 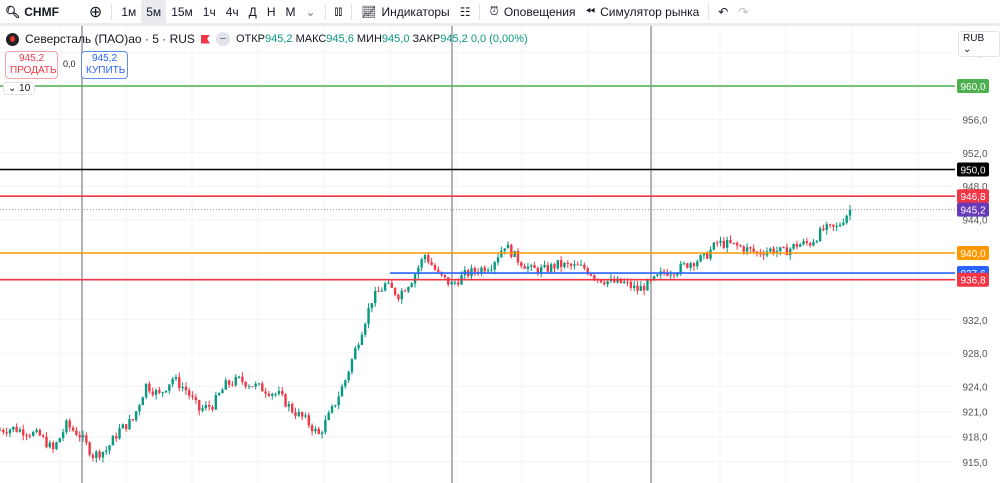 What do you see at coordinates (290, 12) in the screenshot?
I see `interval-7: М` at bounding box center [290, 12].